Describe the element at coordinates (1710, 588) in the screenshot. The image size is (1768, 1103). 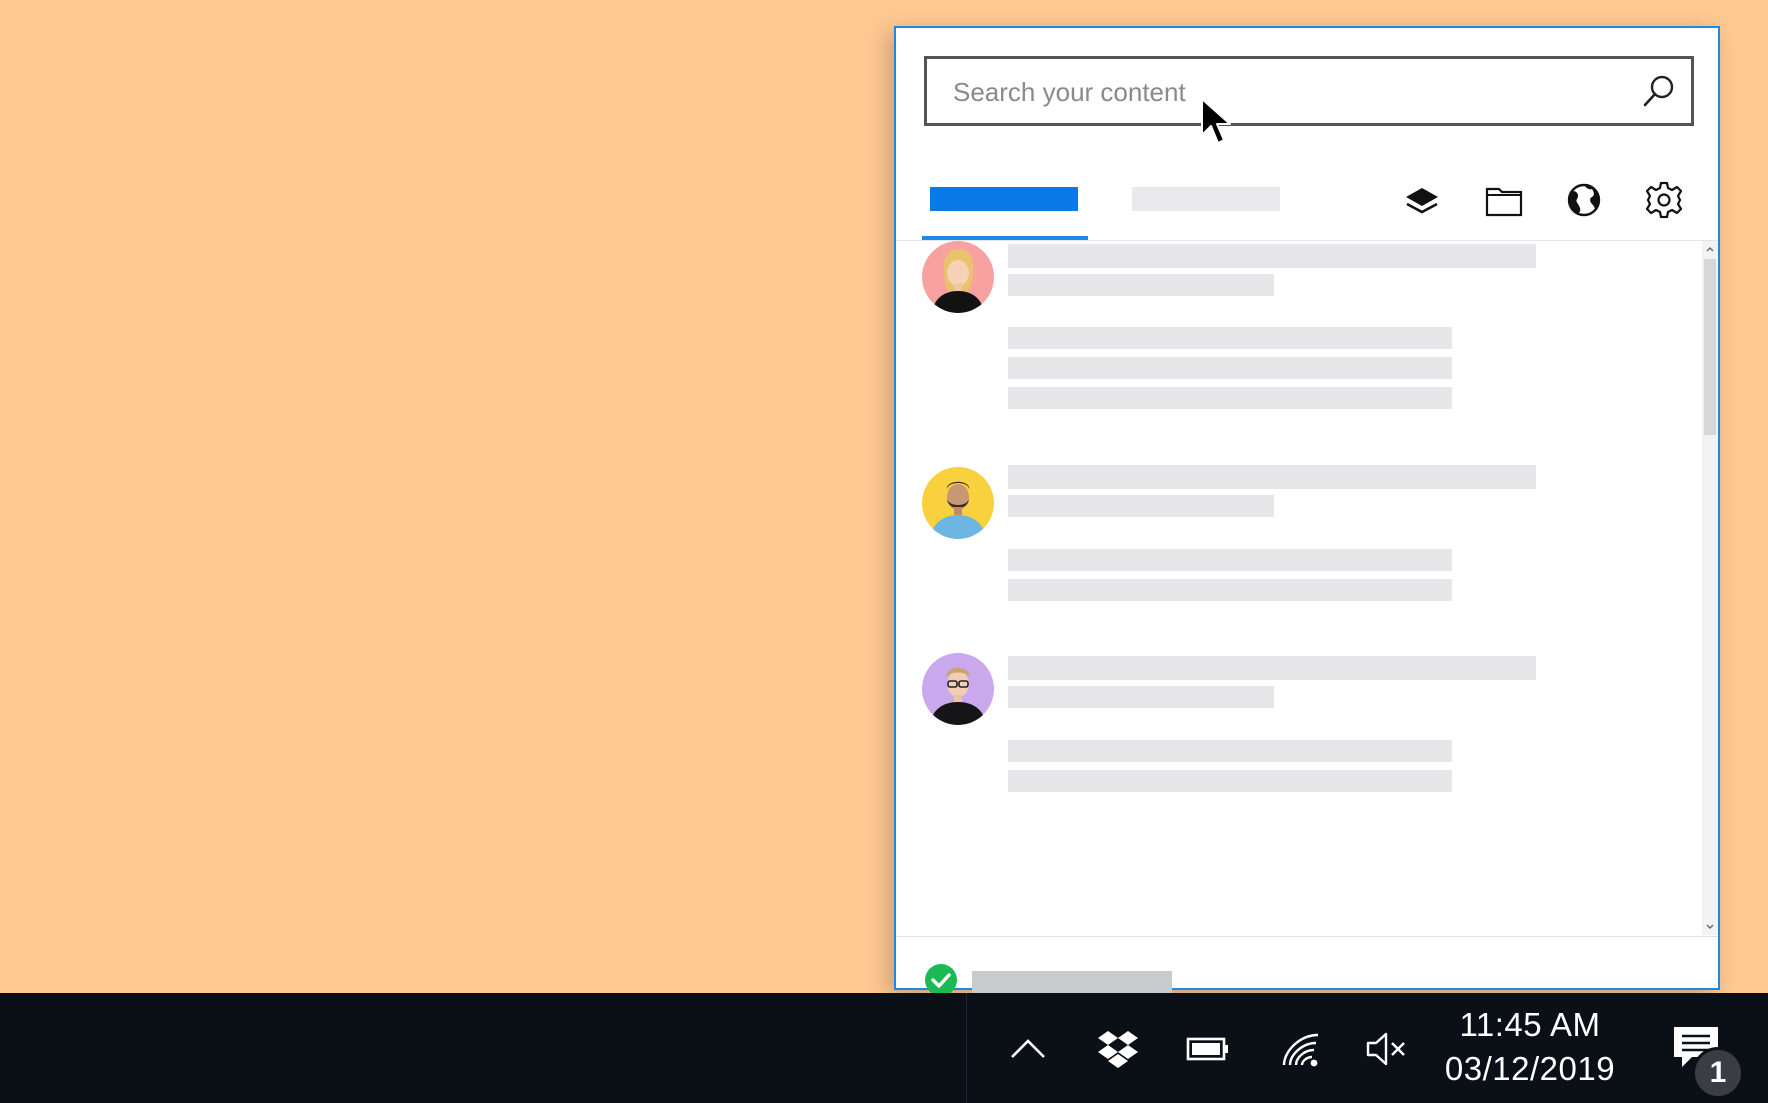
I see `feed-scrollbar` at that location.